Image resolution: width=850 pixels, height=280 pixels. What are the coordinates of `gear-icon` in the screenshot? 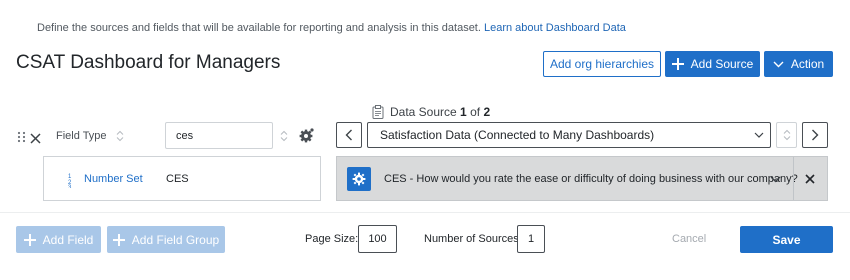 It's located at (306, 138).